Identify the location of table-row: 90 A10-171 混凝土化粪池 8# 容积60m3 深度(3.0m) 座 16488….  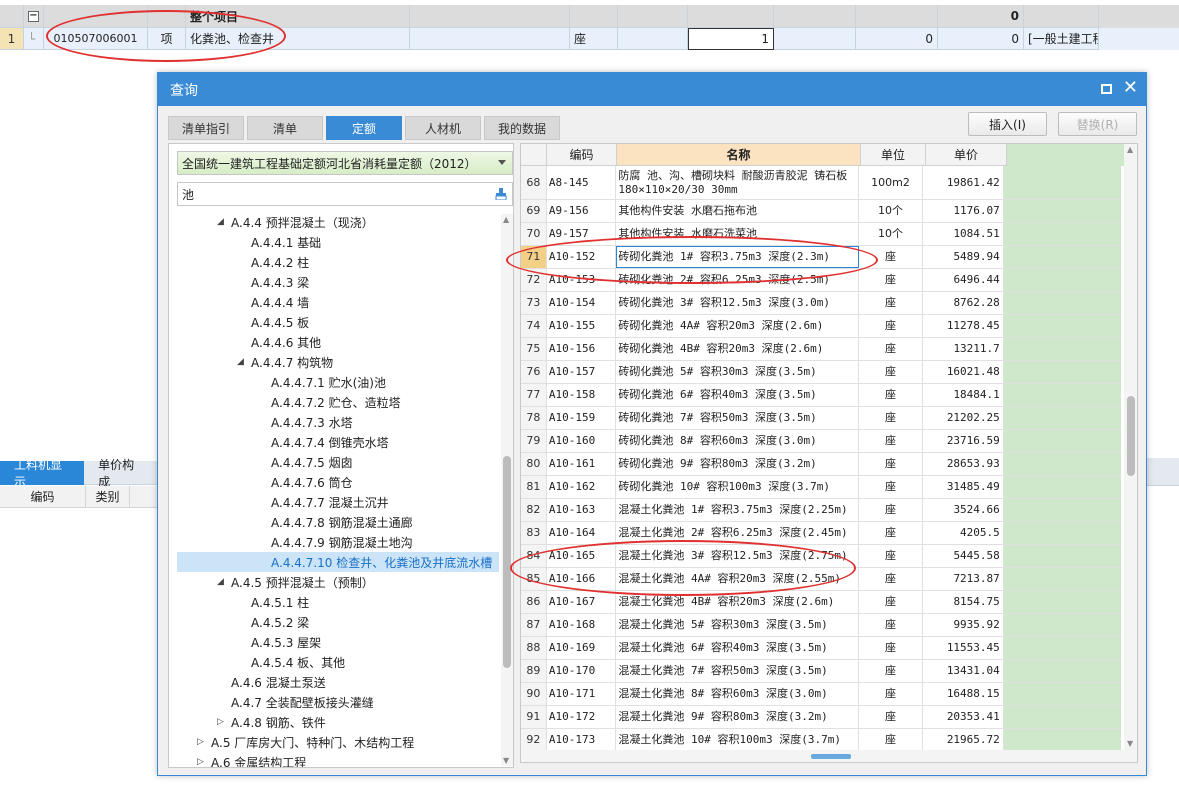
(821, 694).